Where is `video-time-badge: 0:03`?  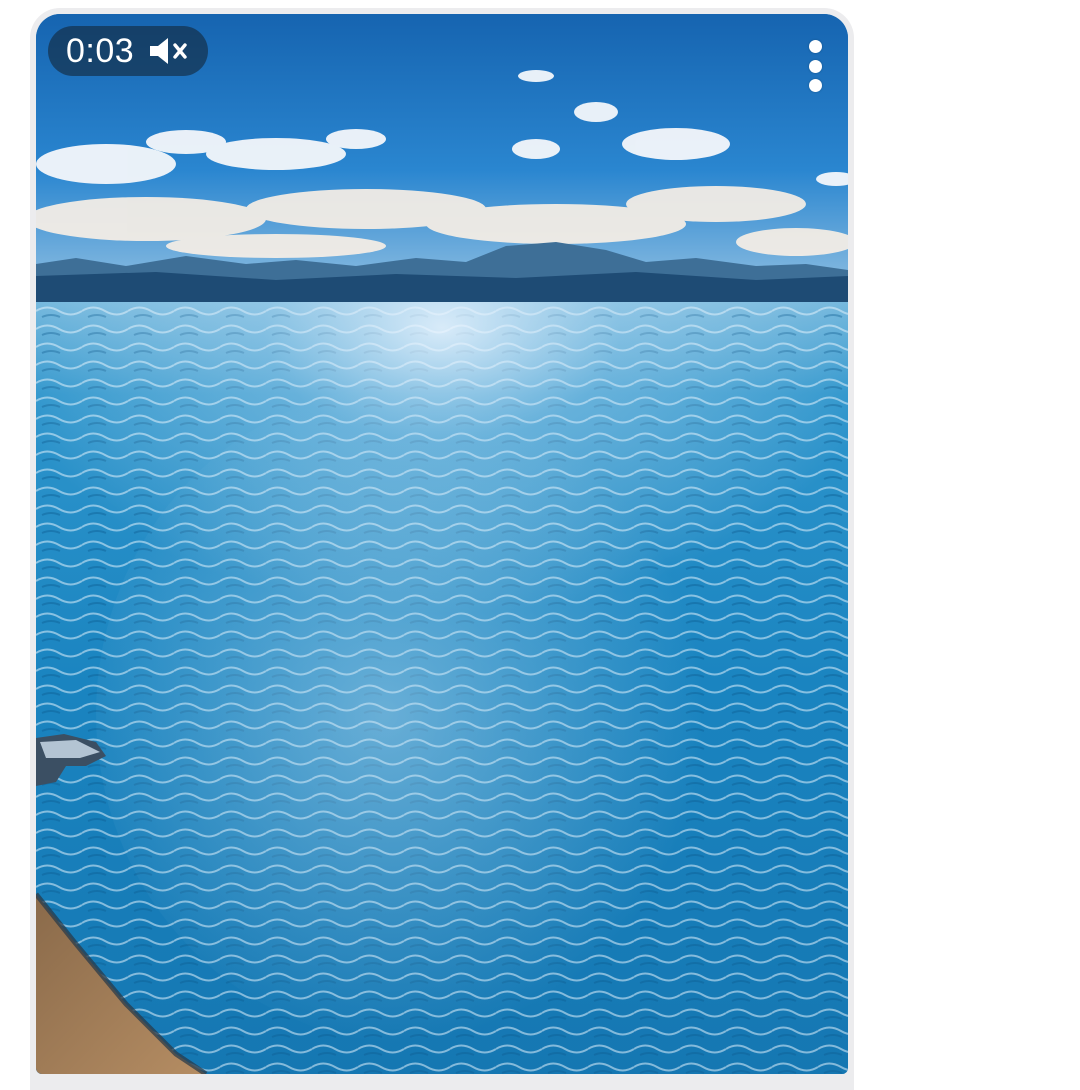
video-time-badge: 0:03 is located at coordinates (128, 51).